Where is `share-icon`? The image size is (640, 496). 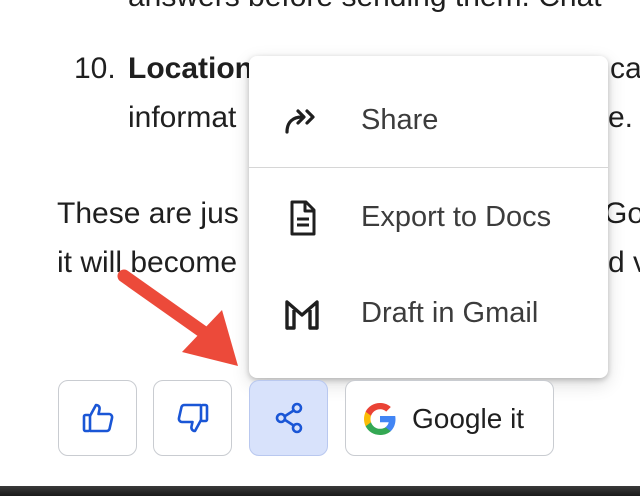
share-icon is located at coordinates (288, 418).